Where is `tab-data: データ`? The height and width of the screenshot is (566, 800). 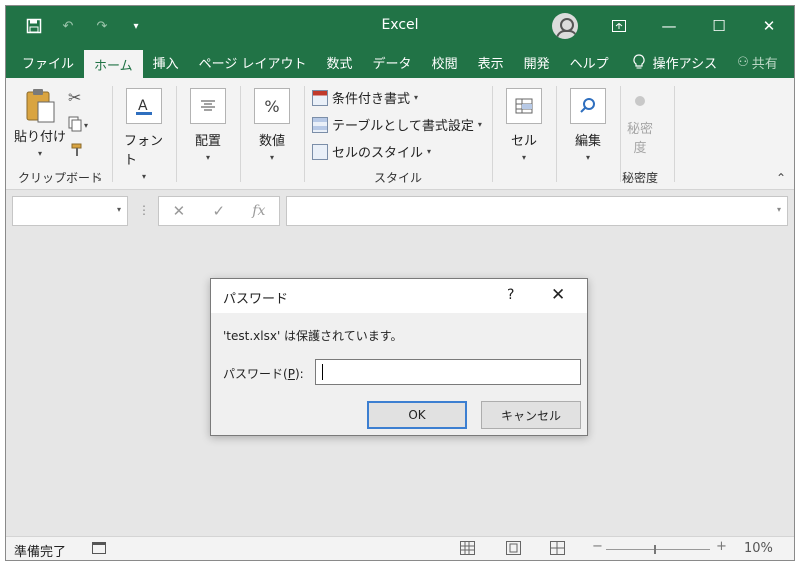
tab-data: データ is located at coordinates (392, 62).